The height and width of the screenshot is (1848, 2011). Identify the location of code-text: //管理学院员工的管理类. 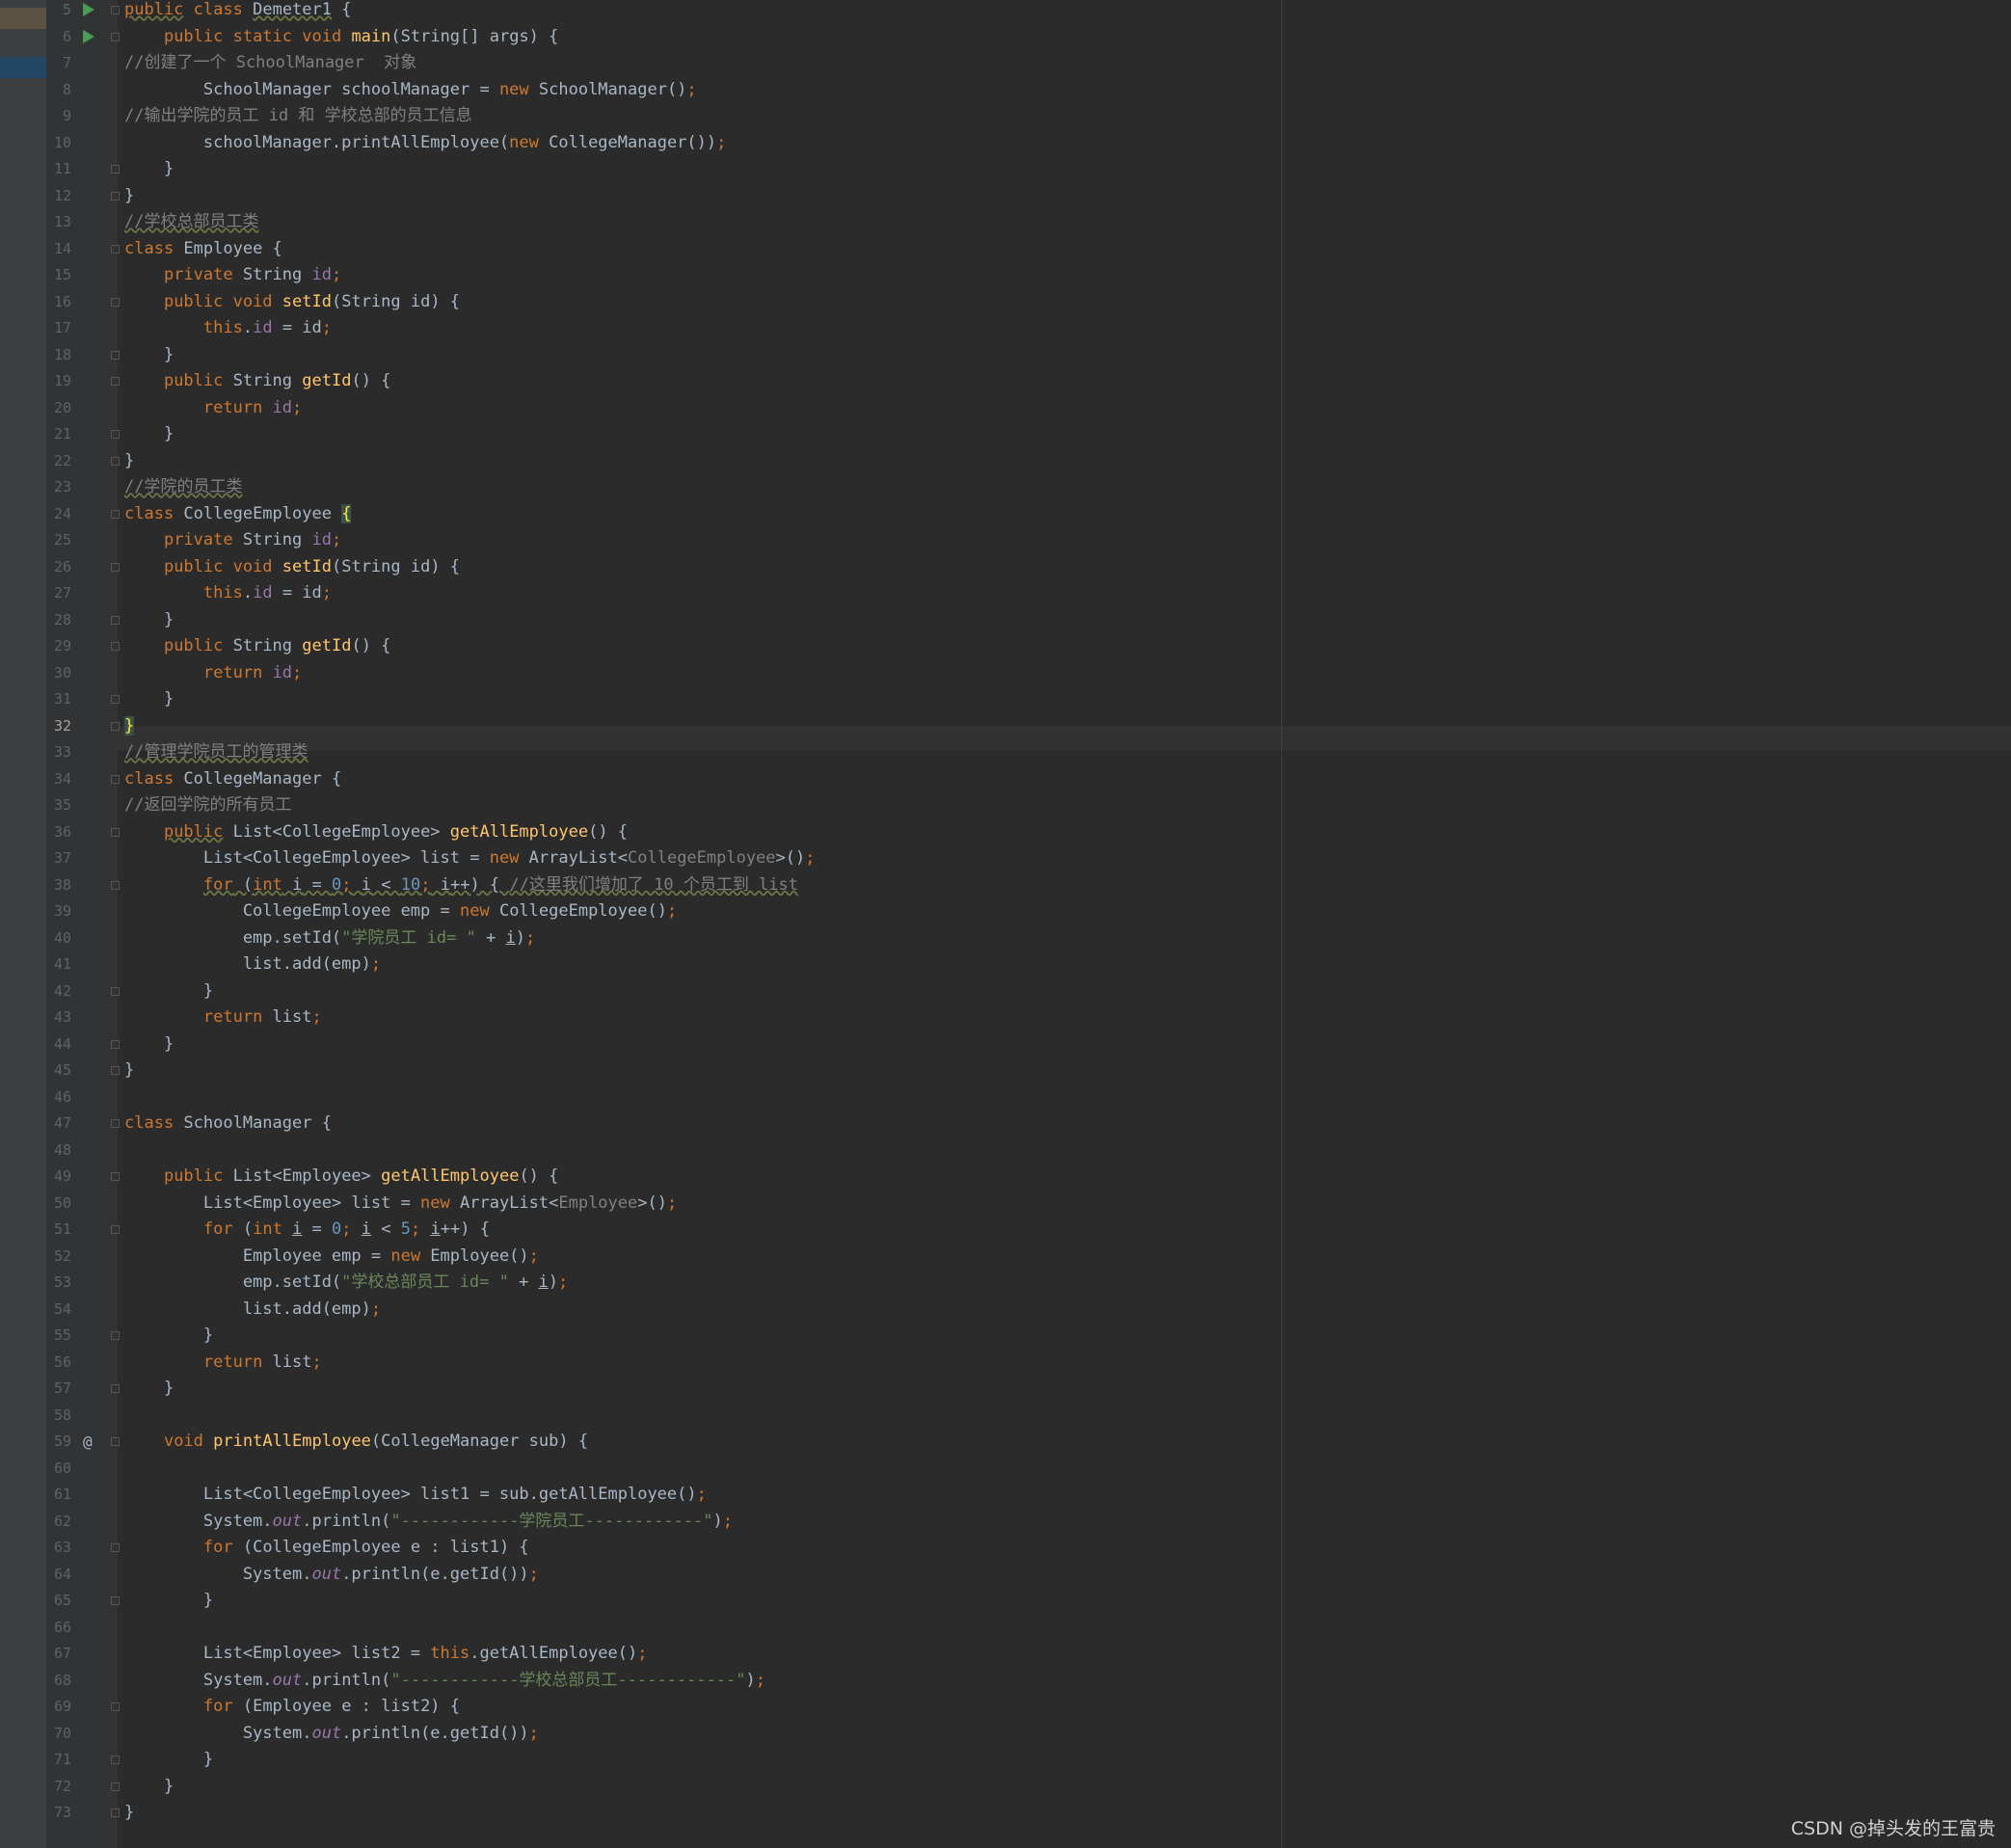
(216, 753).